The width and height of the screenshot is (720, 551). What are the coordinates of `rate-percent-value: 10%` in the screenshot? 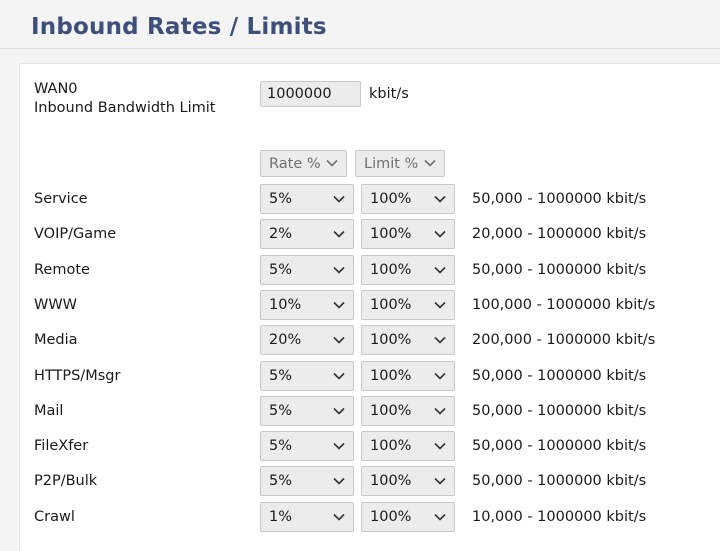 It's located at (285, 304).